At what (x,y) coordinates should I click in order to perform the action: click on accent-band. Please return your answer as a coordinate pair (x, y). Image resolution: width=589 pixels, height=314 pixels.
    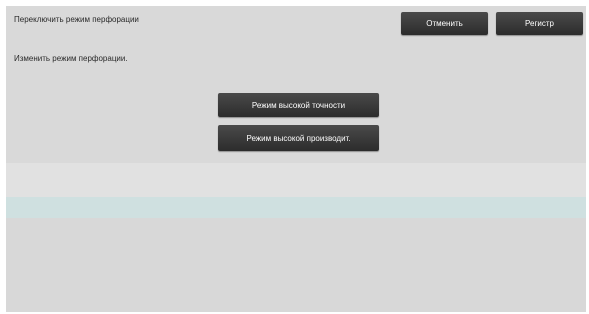
    Looking at the image, I should click on (296, 207).